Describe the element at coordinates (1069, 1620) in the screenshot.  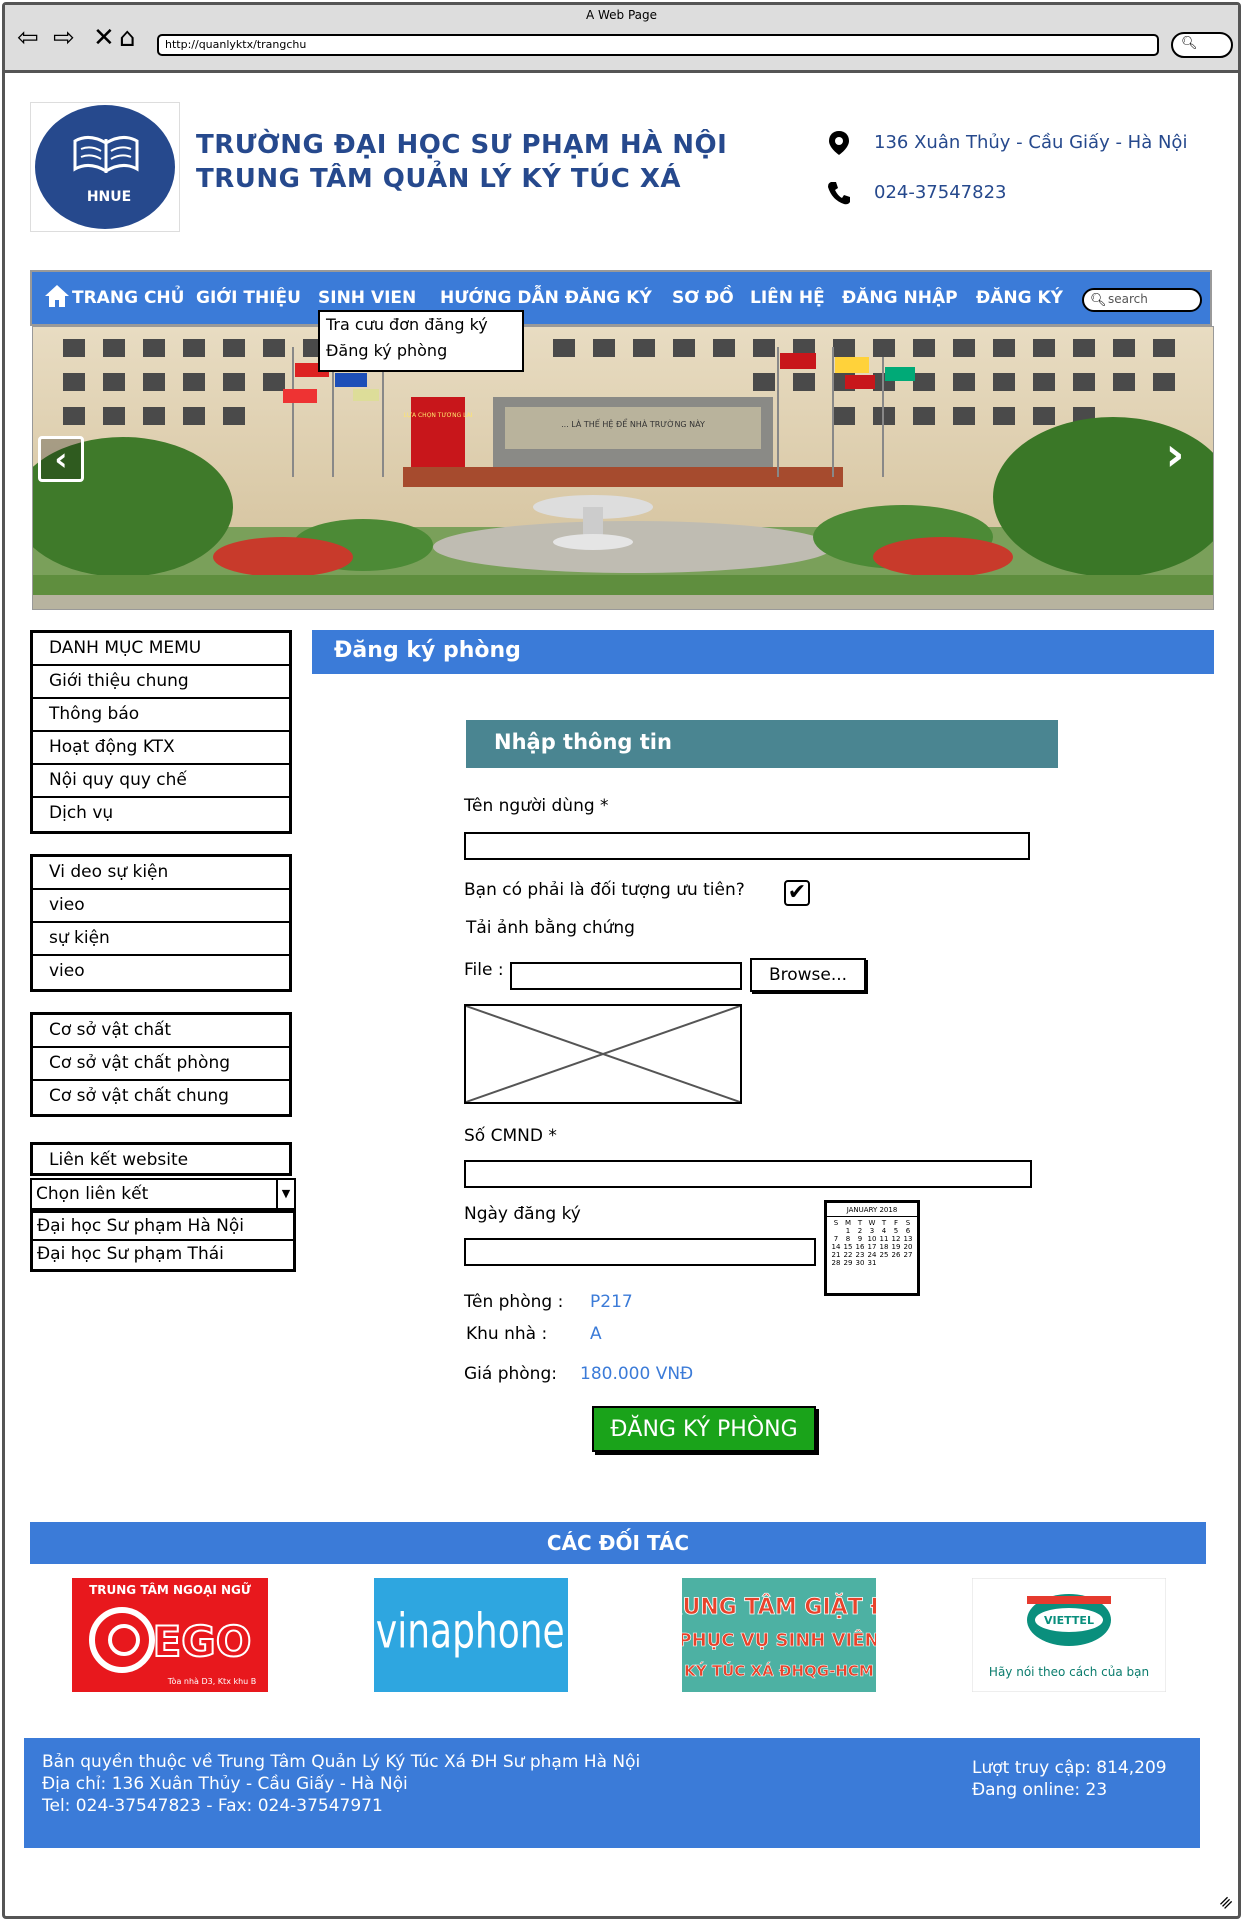
I see `viettel-name: VIETTEL` at that location.